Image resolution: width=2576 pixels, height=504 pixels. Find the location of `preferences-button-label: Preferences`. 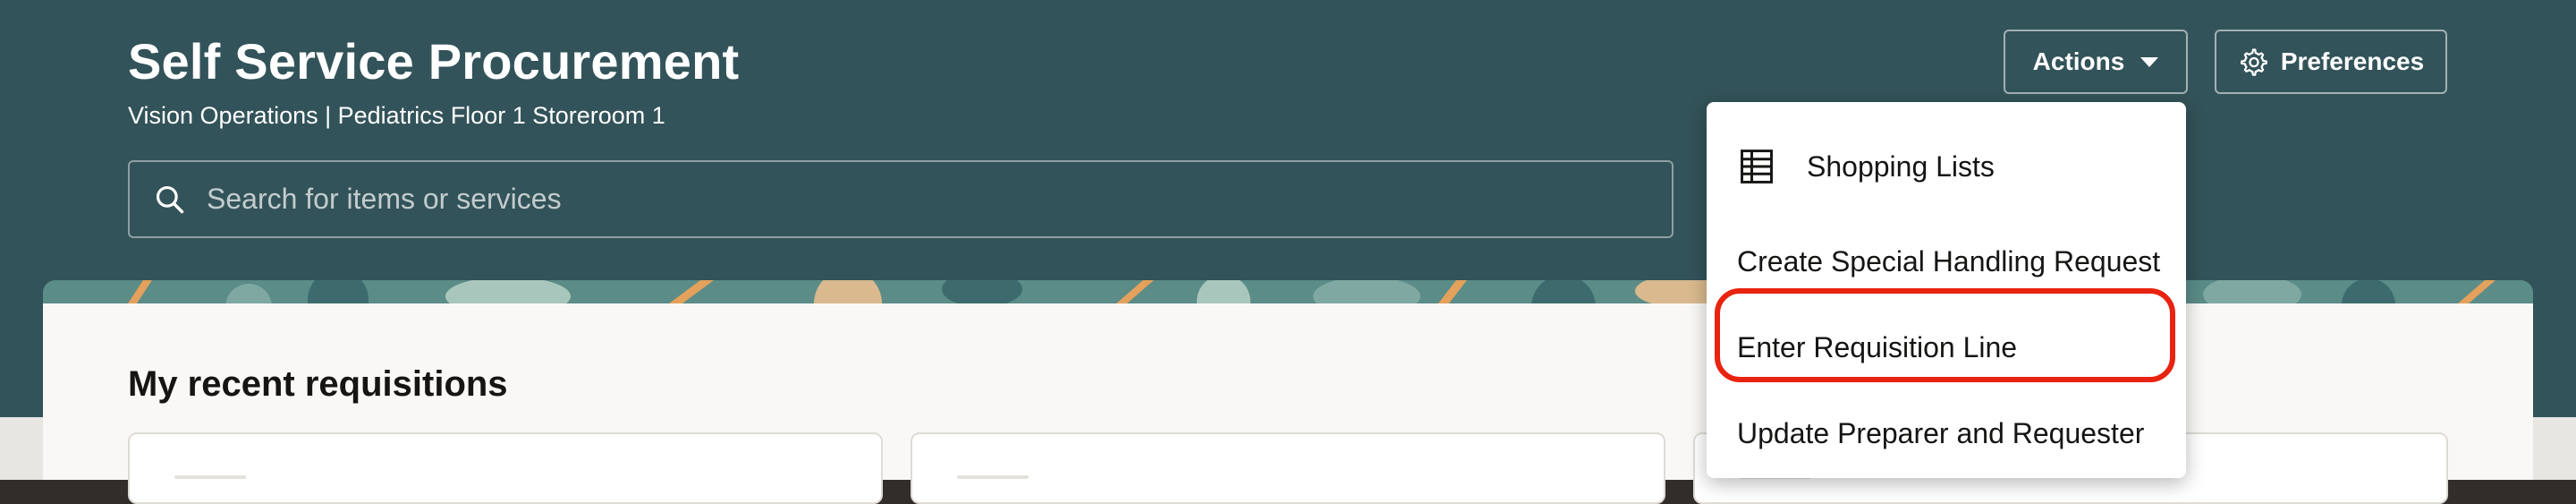

preferences-button-label: Preferences is located at coordinates (2352, 61).